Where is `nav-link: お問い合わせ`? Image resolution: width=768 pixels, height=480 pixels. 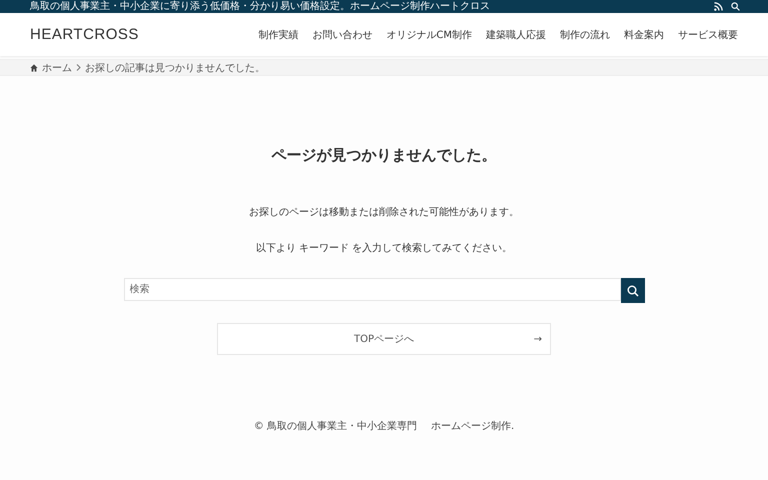 nav-link: お問い合わせ is located at coordinates (342, 35).